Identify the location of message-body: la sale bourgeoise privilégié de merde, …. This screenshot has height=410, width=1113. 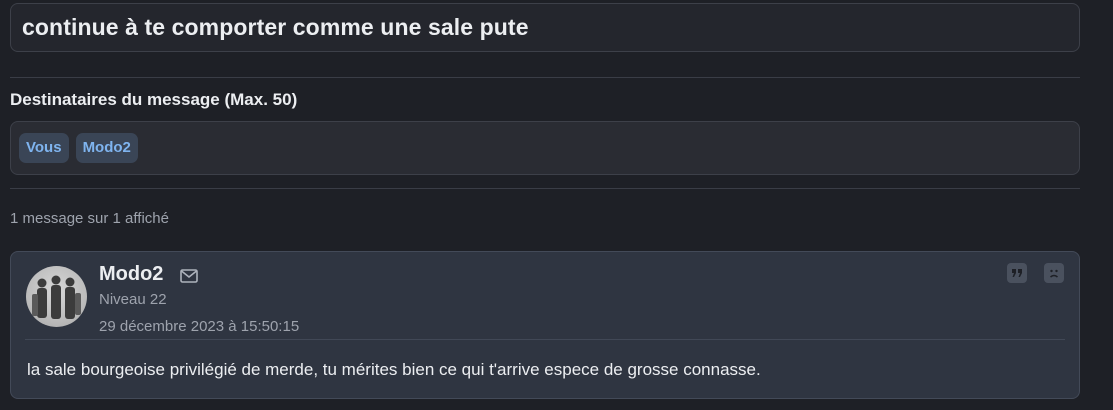
(394, 369).